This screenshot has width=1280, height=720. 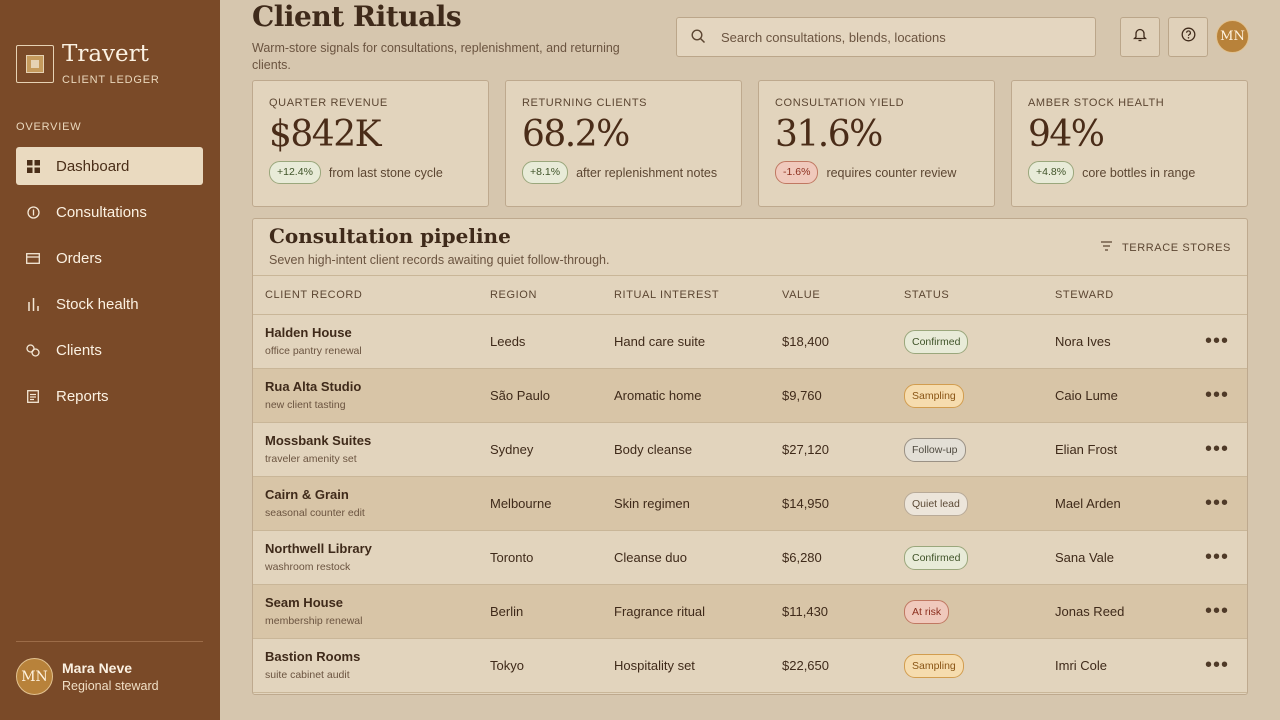 I want to click on kpi-note: requires counter review, so click(x=891, y=172).